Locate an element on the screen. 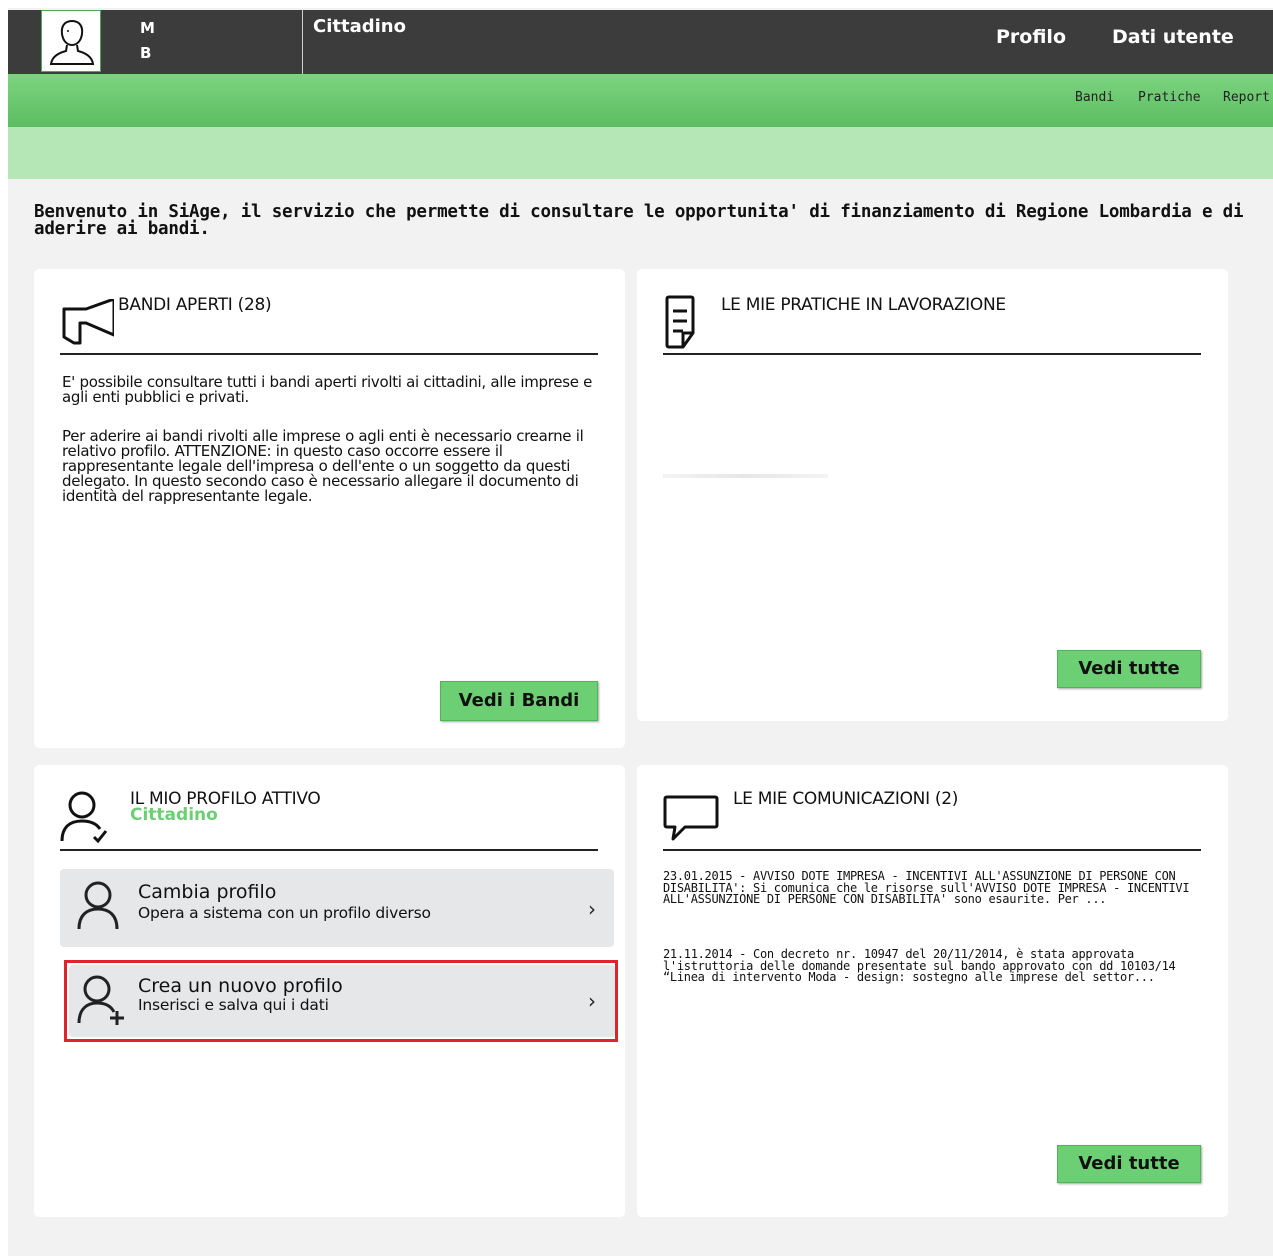 The image size is (1273, 1256). chat-bubble-icon is located at coordinates (691, 818).